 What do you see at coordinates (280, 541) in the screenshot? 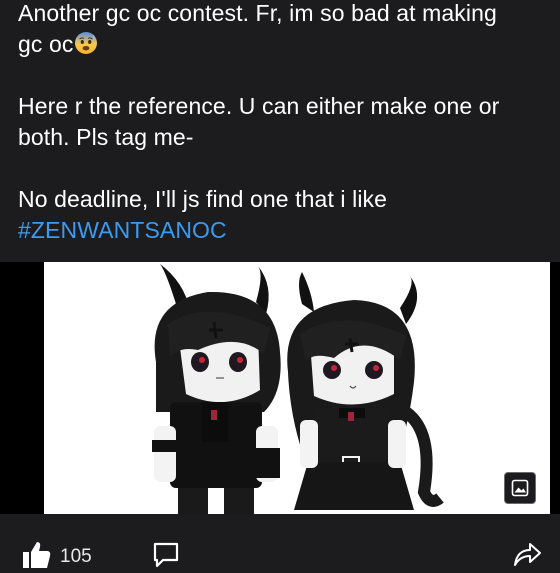
I see `post-action-bar: 105` at bounding box center [280, 541].